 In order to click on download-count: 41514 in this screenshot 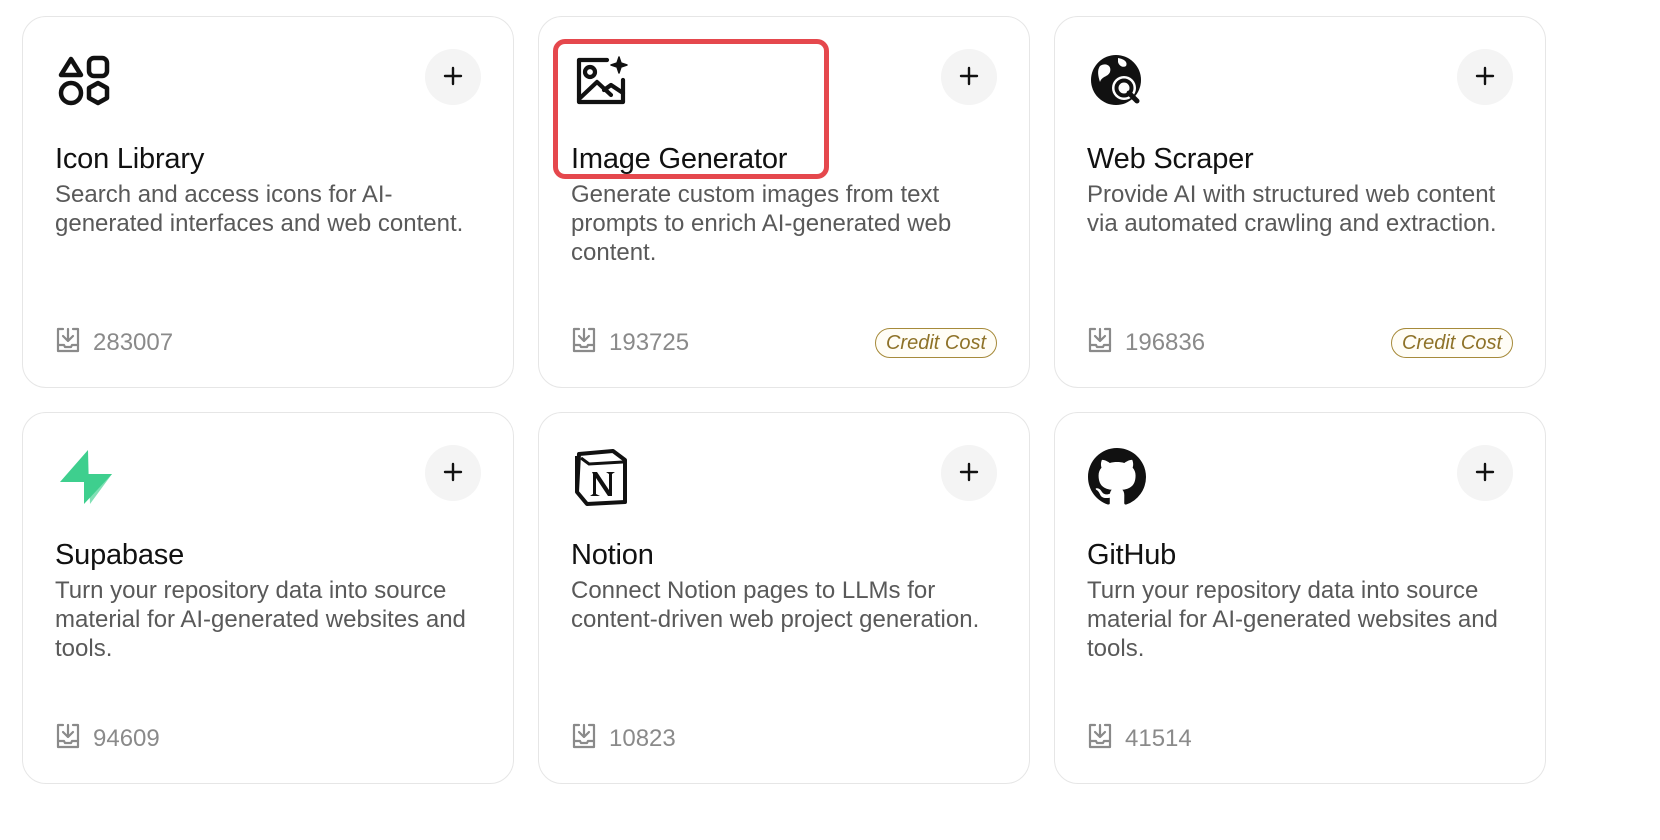, I will do `click(1139, 739)`.